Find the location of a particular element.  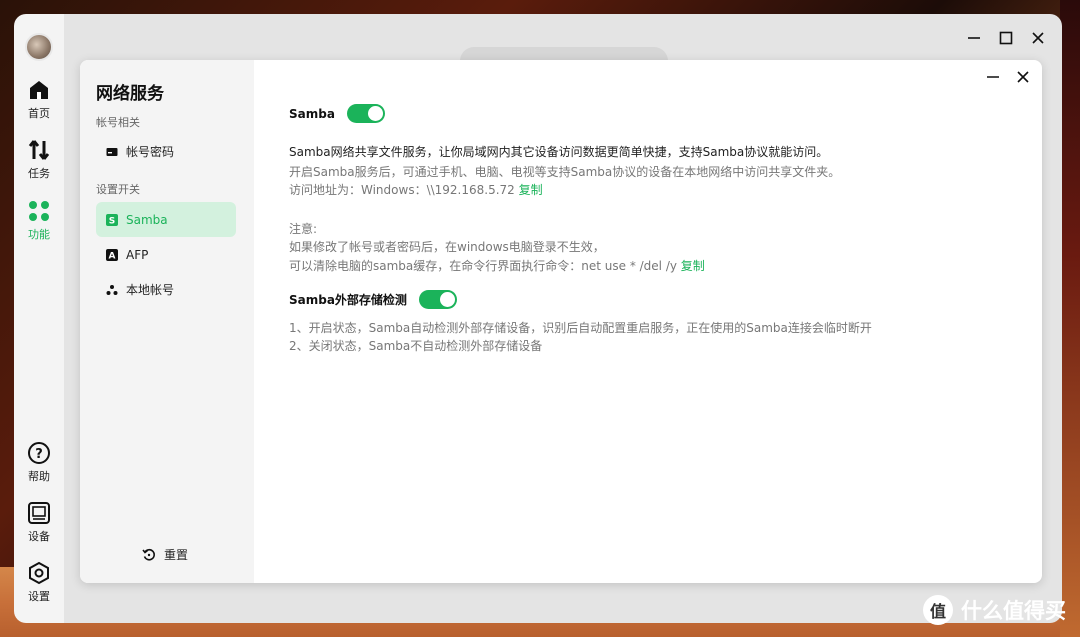

watermark-logo: 值 is located at coordinates (938, 610).